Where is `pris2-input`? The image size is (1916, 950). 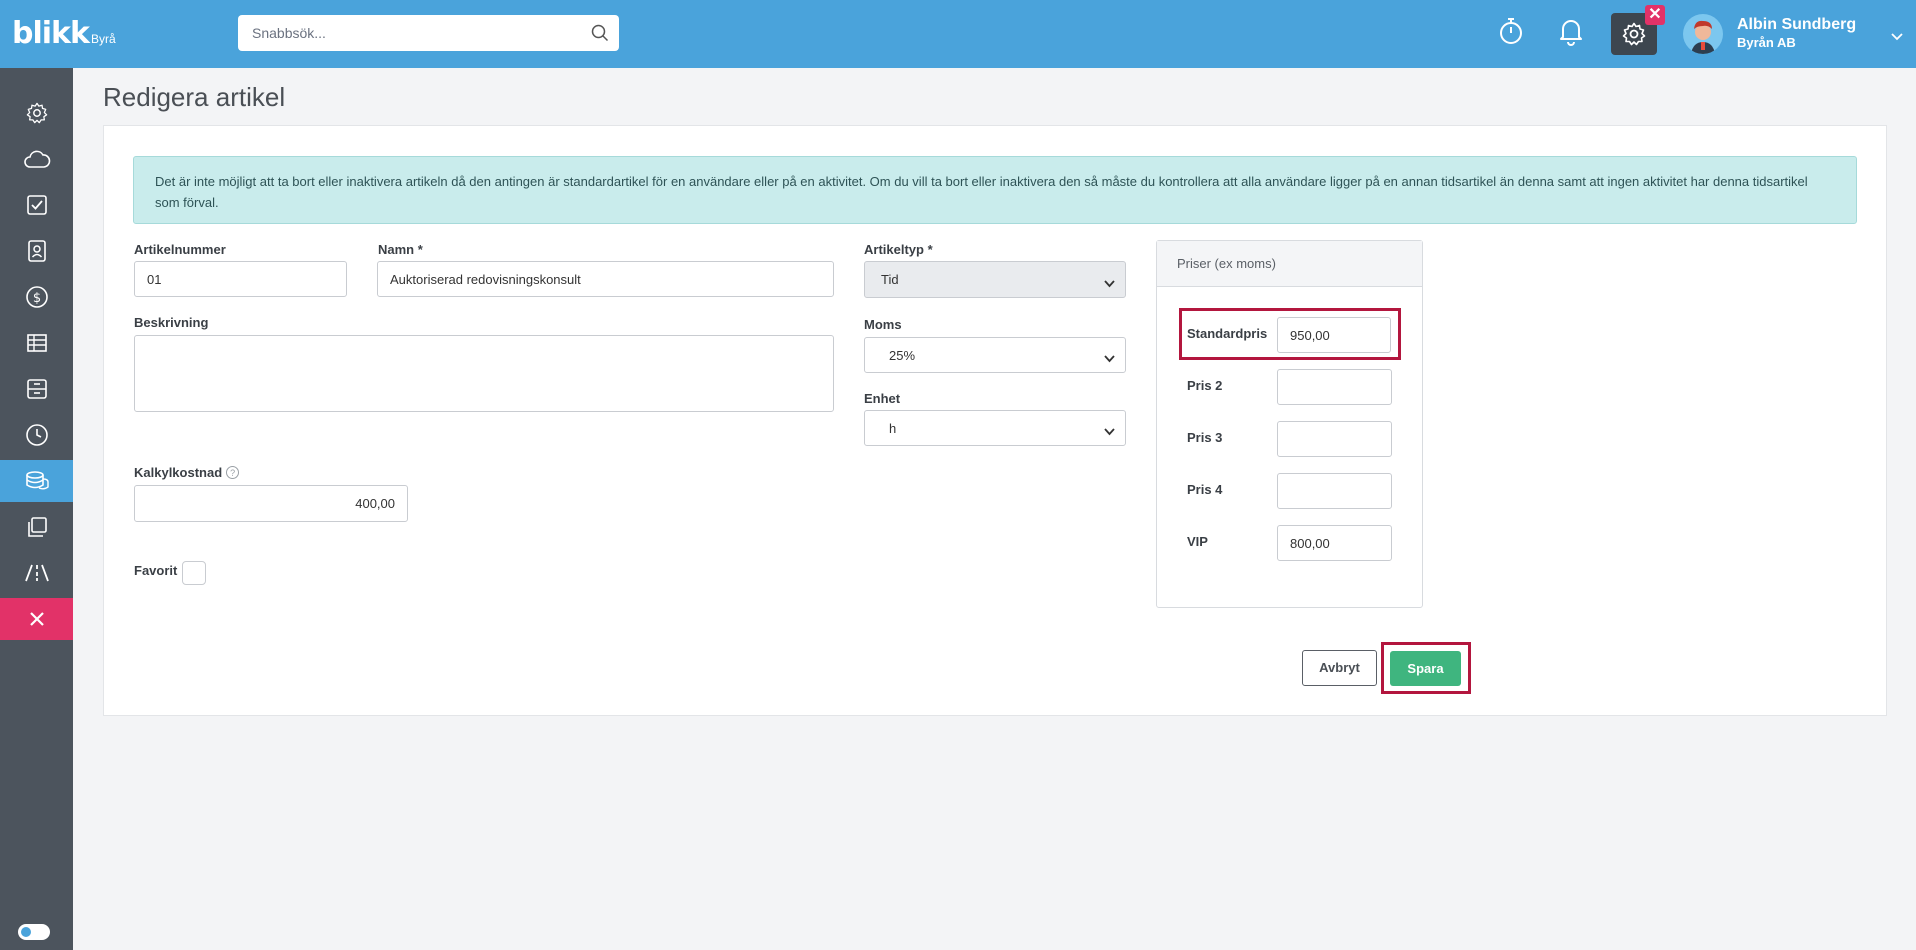 pris2-input is located at coordinates (1334, 387).